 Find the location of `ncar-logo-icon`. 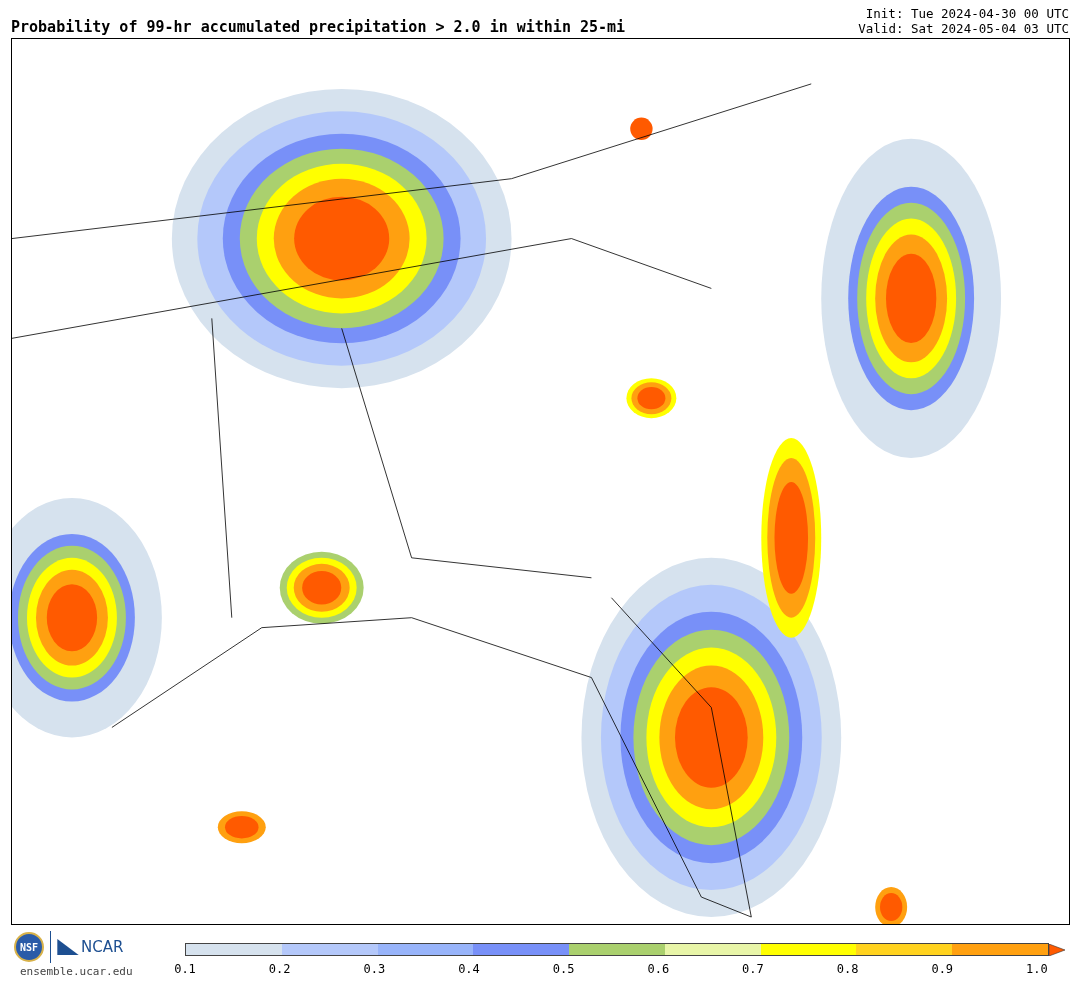

ncar-logo-icon is located at coordinates (68, 947).